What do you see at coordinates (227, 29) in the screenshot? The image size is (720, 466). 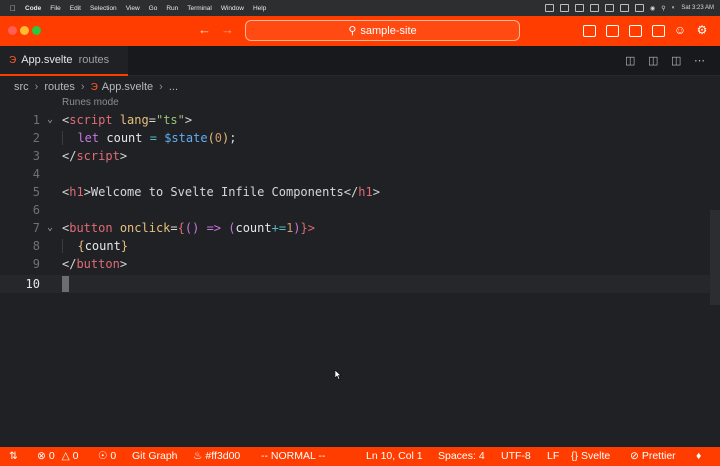 I see `forward-arrow-icon: →` at bounding box center [227, 29].